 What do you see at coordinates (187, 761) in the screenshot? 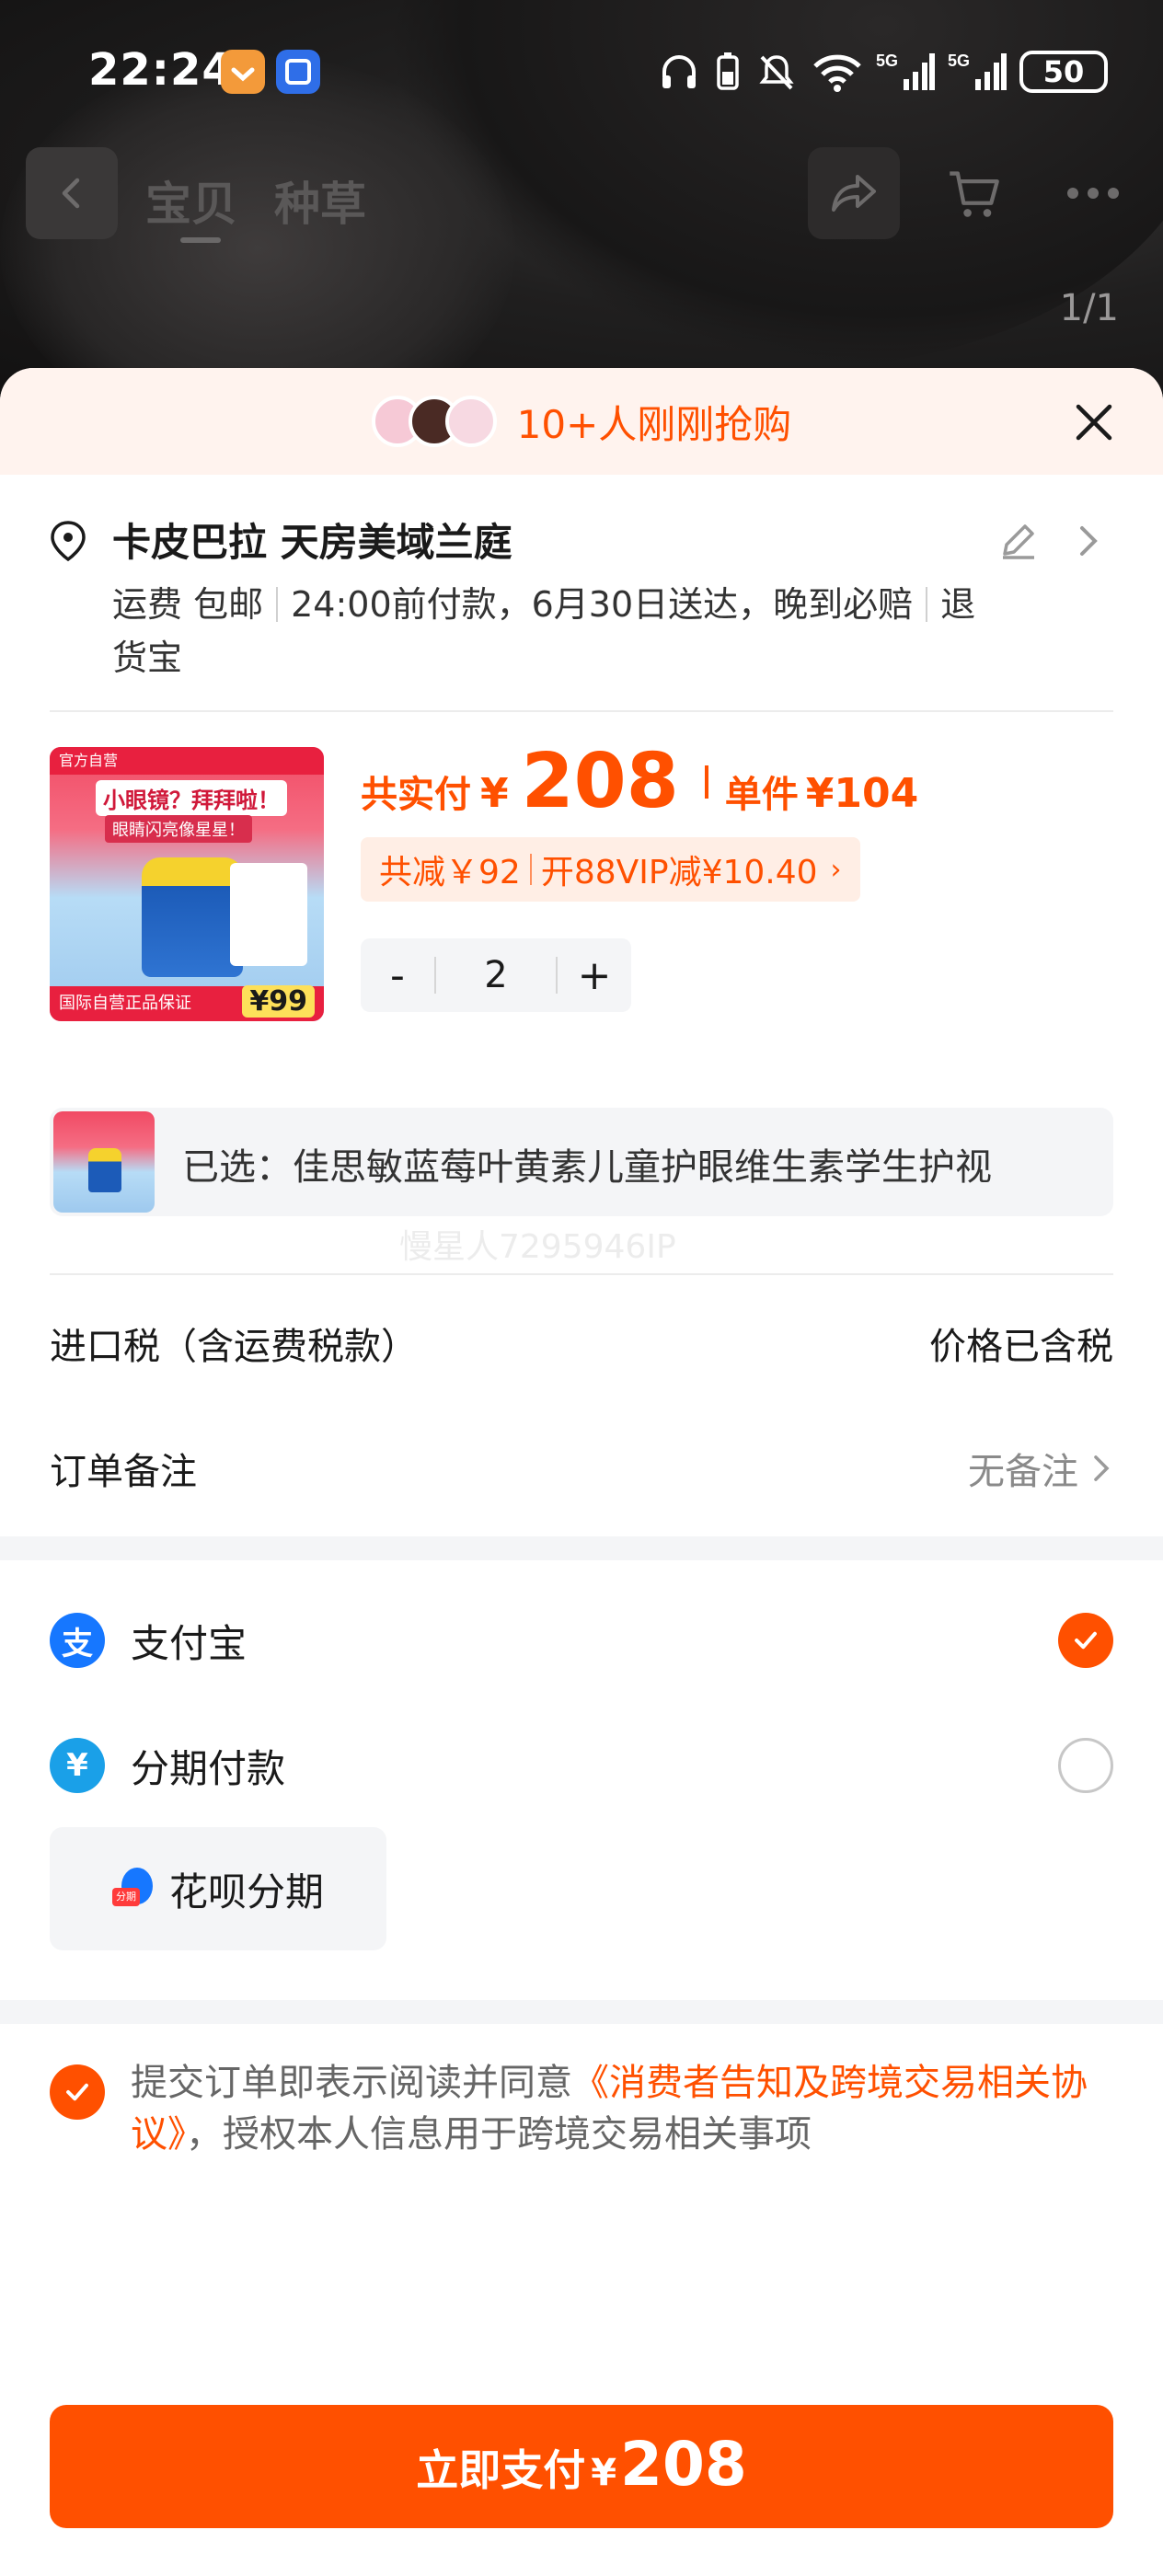
I see `product-image-tag: 官方自营` at bounding box center [187, 761].